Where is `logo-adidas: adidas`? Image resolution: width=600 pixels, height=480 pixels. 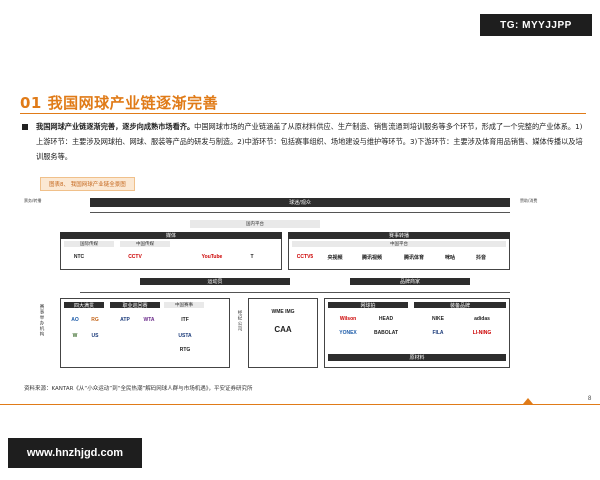 logo-adidas: adidas is located at coordinates (482, 319).